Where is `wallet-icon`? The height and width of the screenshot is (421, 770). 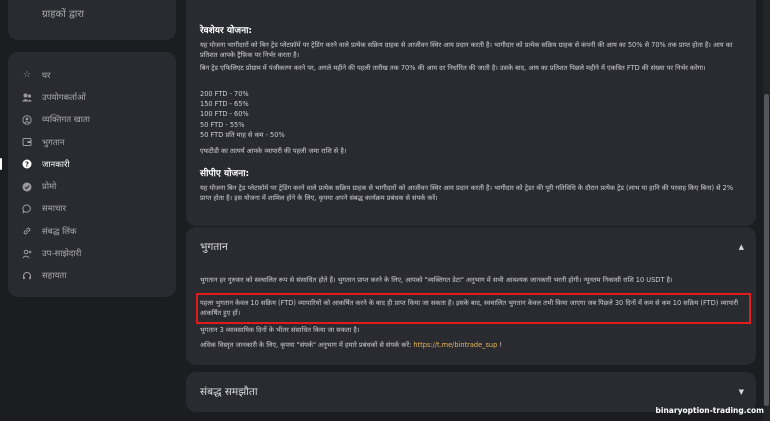 wallet-icon is located at coordinates (27, 142).